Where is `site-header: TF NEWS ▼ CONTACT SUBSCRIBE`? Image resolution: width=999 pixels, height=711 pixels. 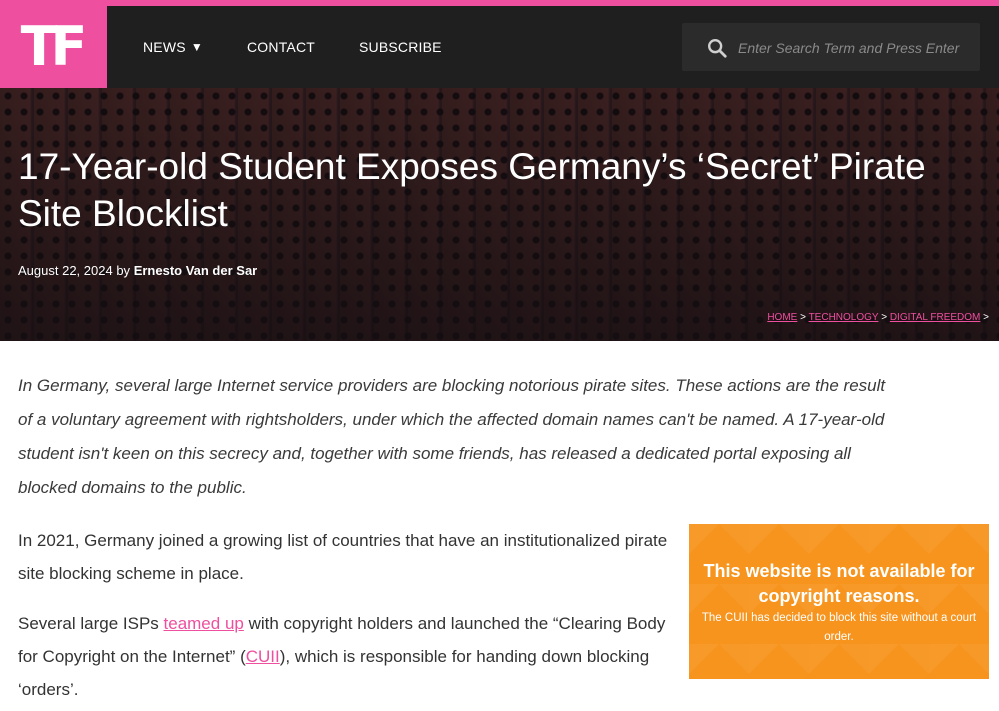
site-header: TF NEWS ▼ CONTACT SUBSCRIBE is located at coordinates (499, 47).